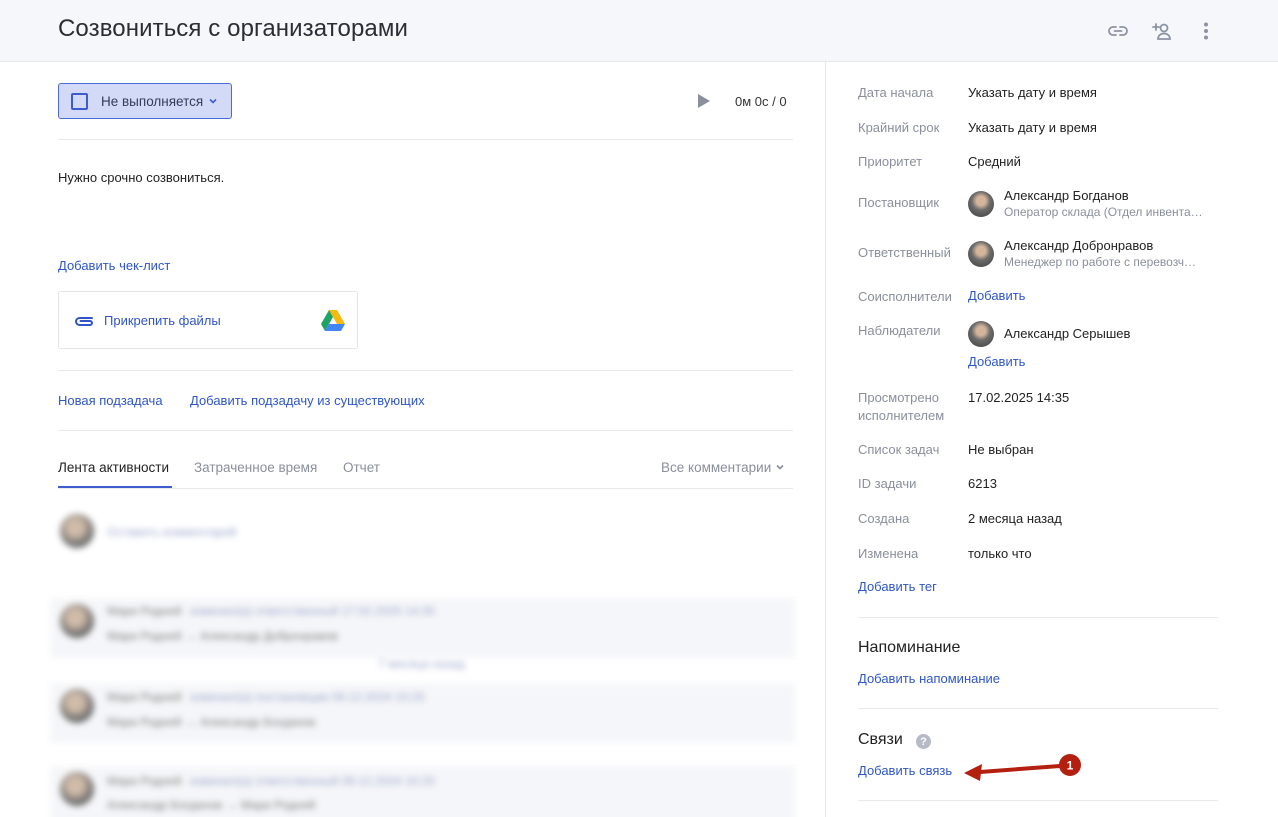 The image size is (1278, 817). Describe the element at coordinates (1019, 397) in the screenshot. I see `viewed-value: 17.02.2025 14:35` at that location.